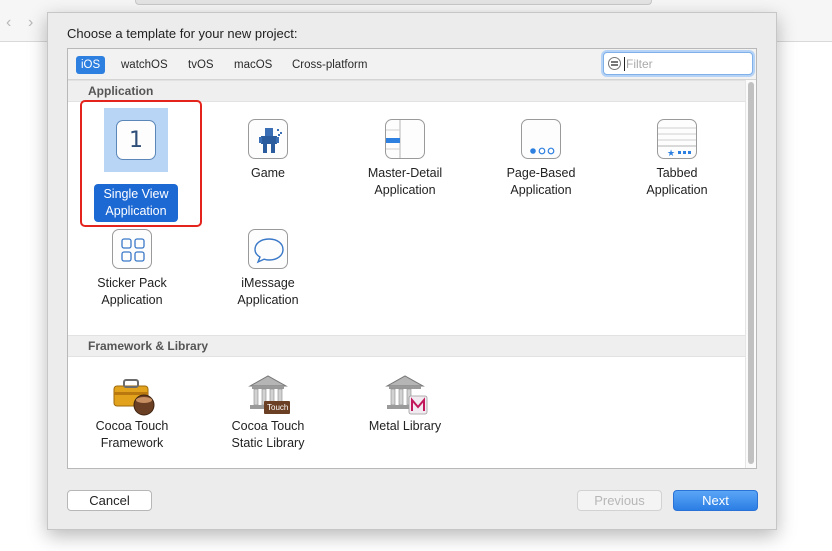 The height and width of the screenshot is (551, 832). Describe the element at coordinates (136, 203) in the screenshot. I see `template-label: Single View Application` at that location.